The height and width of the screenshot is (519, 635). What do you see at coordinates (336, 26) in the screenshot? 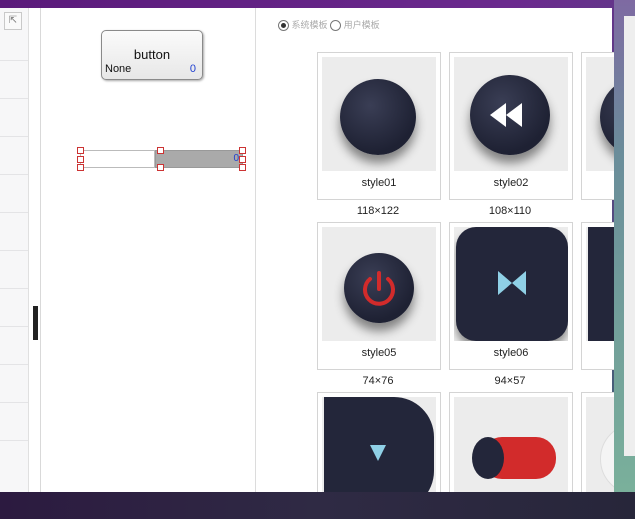
I see `user-template-radio` at bounding box center [336, 26].